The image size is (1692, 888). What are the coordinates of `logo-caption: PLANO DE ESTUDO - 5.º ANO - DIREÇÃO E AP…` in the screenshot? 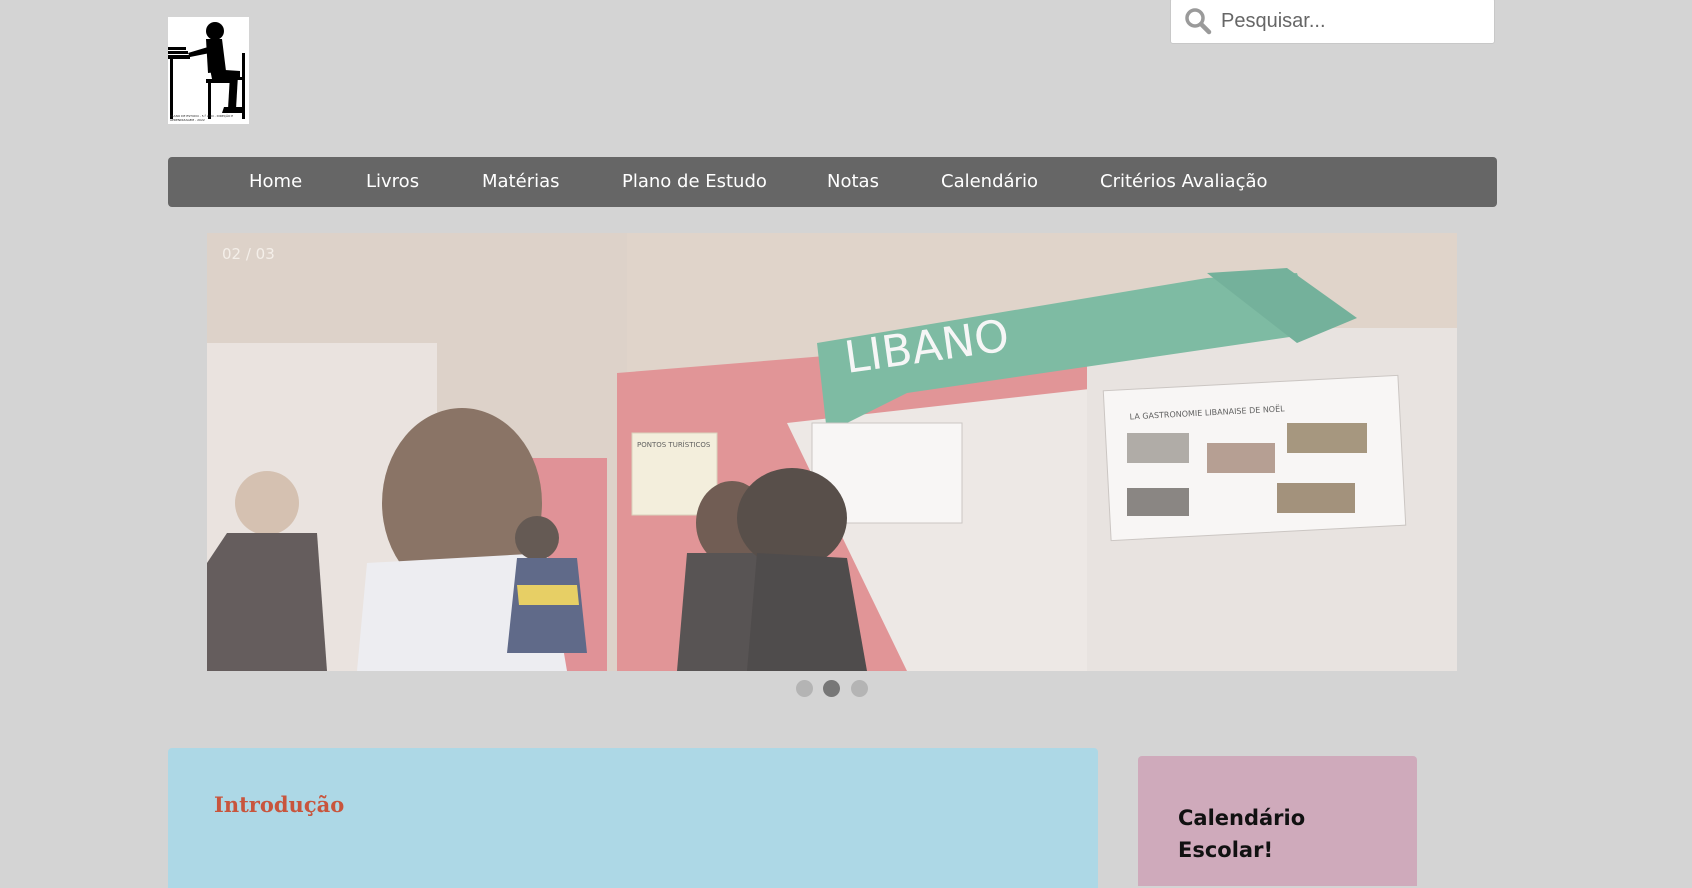 It's located at (202, 118).